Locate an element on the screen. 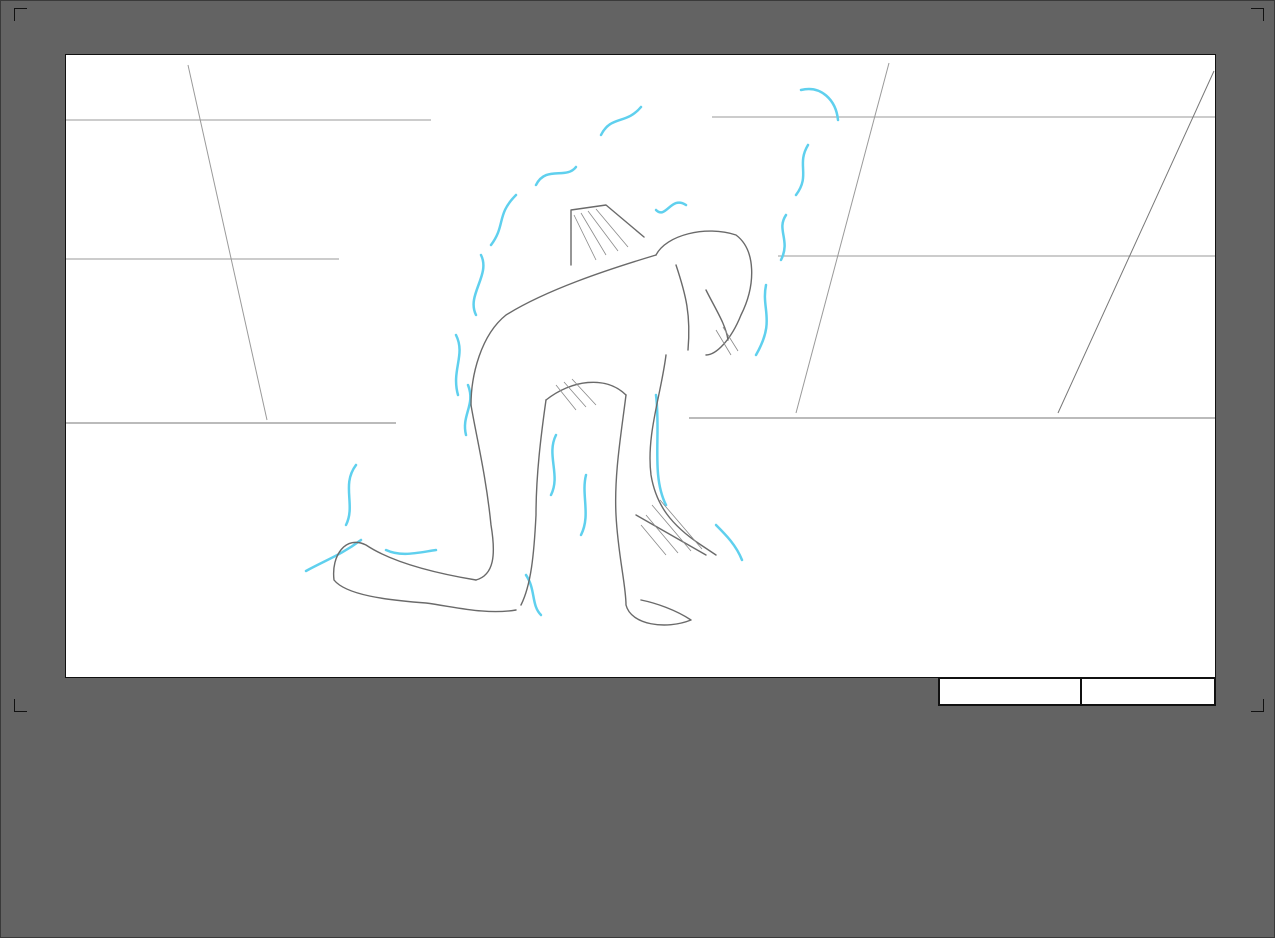 This screenshot has height=938, width=1275. crop-mark-top-left is located at coordinates (20, 14).